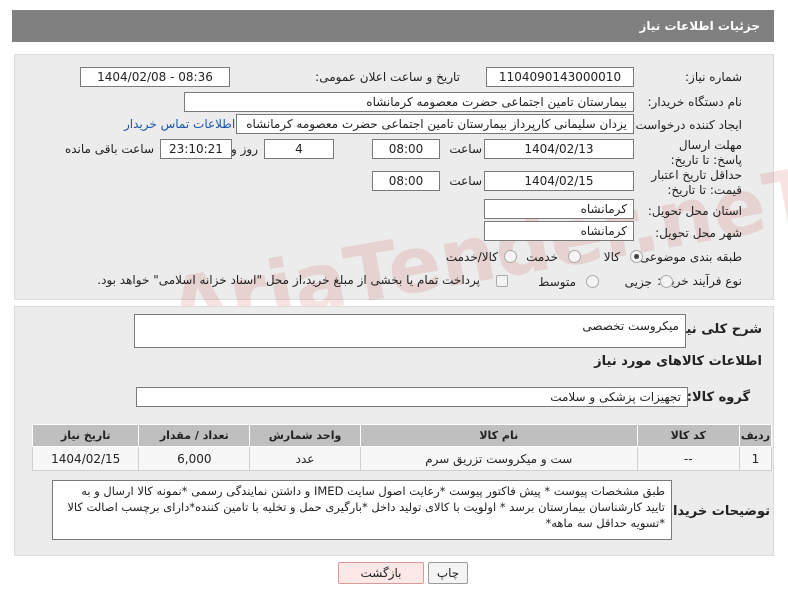 This screenshot has width=788, height=598. Describe the element at coordinates (559, 231) in the screenshot. I see `city-field: کرمانشاه` at that location.